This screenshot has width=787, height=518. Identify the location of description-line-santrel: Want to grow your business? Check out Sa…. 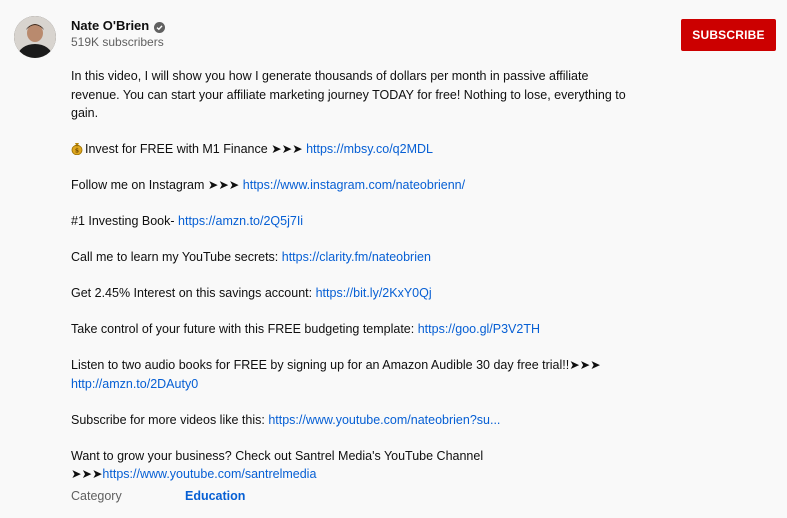
(348, 465).